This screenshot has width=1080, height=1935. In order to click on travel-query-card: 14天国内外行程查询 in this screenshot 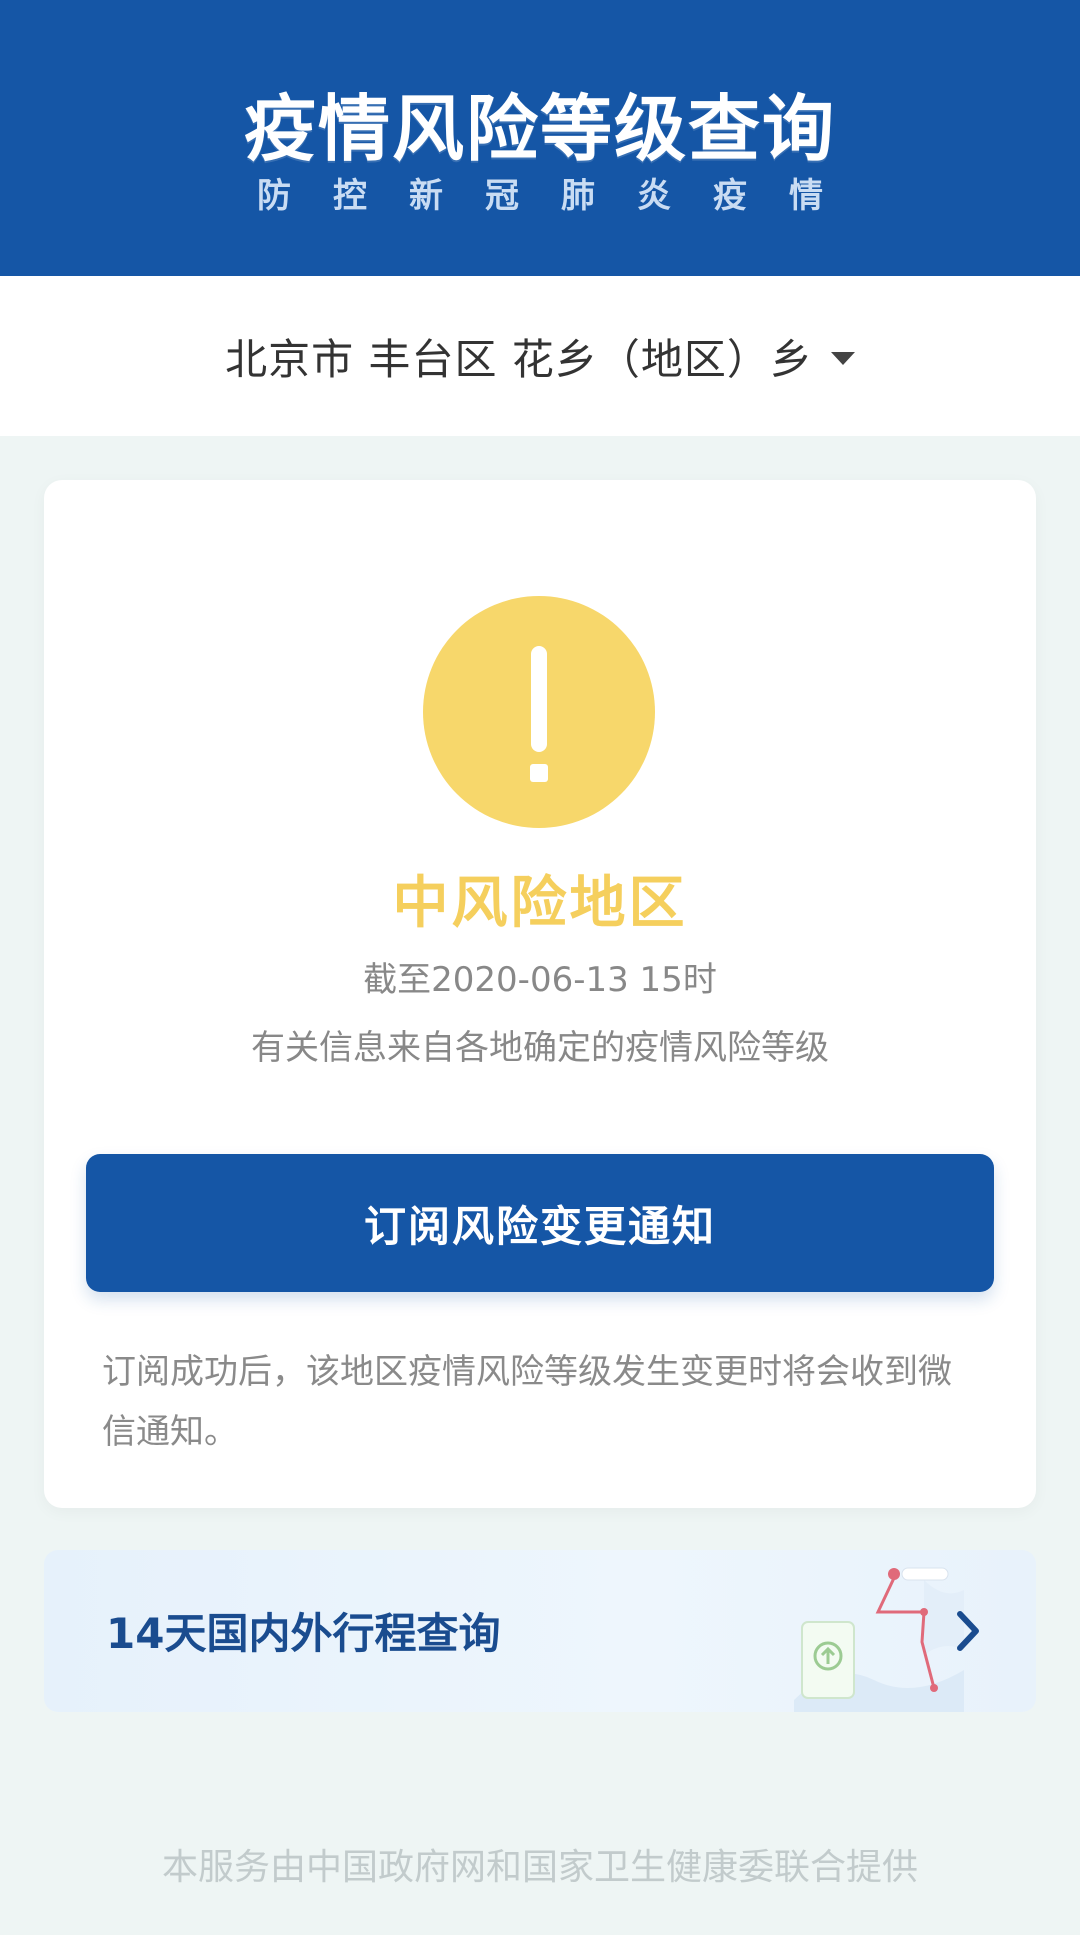, I will do `click(540, 1631)`.